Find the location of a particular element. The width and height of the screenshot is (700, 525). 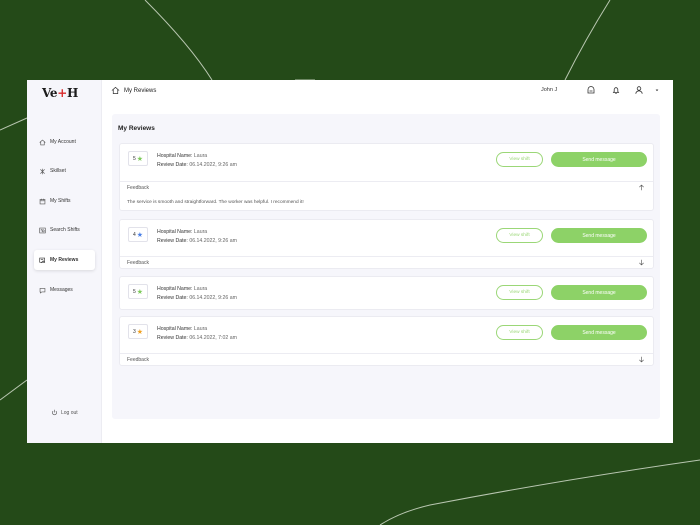

sidebar-item-my-shifts: My Shifts is located at coordinates (64, 201).